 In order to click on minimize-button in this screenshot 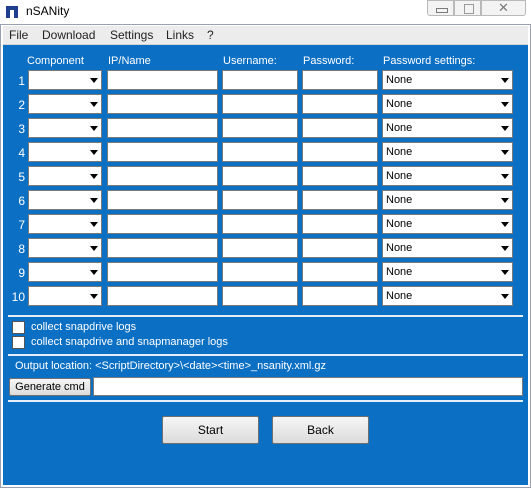, I will do `click(440, 8)`.